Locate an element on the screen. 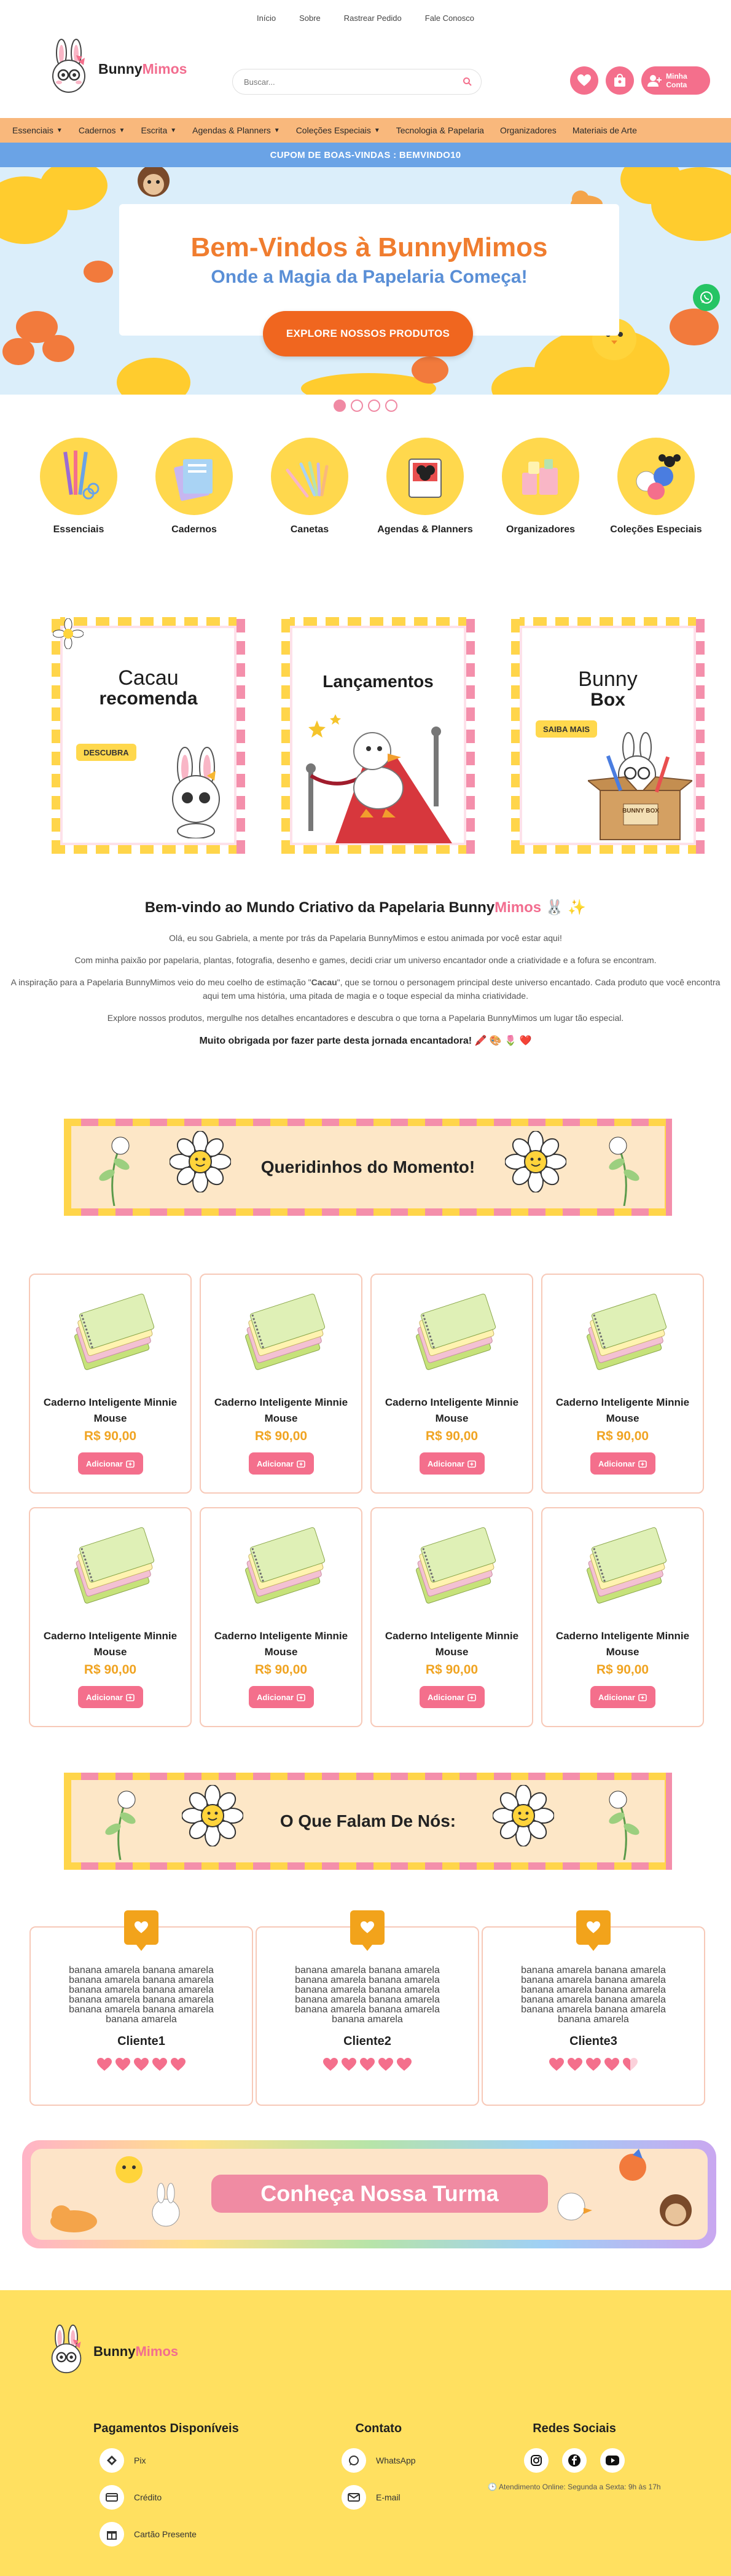 This screenshot has width=731, height=2576. meet-the-team-banner: Conheça Nossa Turma is located at coordinates (369, 2194).